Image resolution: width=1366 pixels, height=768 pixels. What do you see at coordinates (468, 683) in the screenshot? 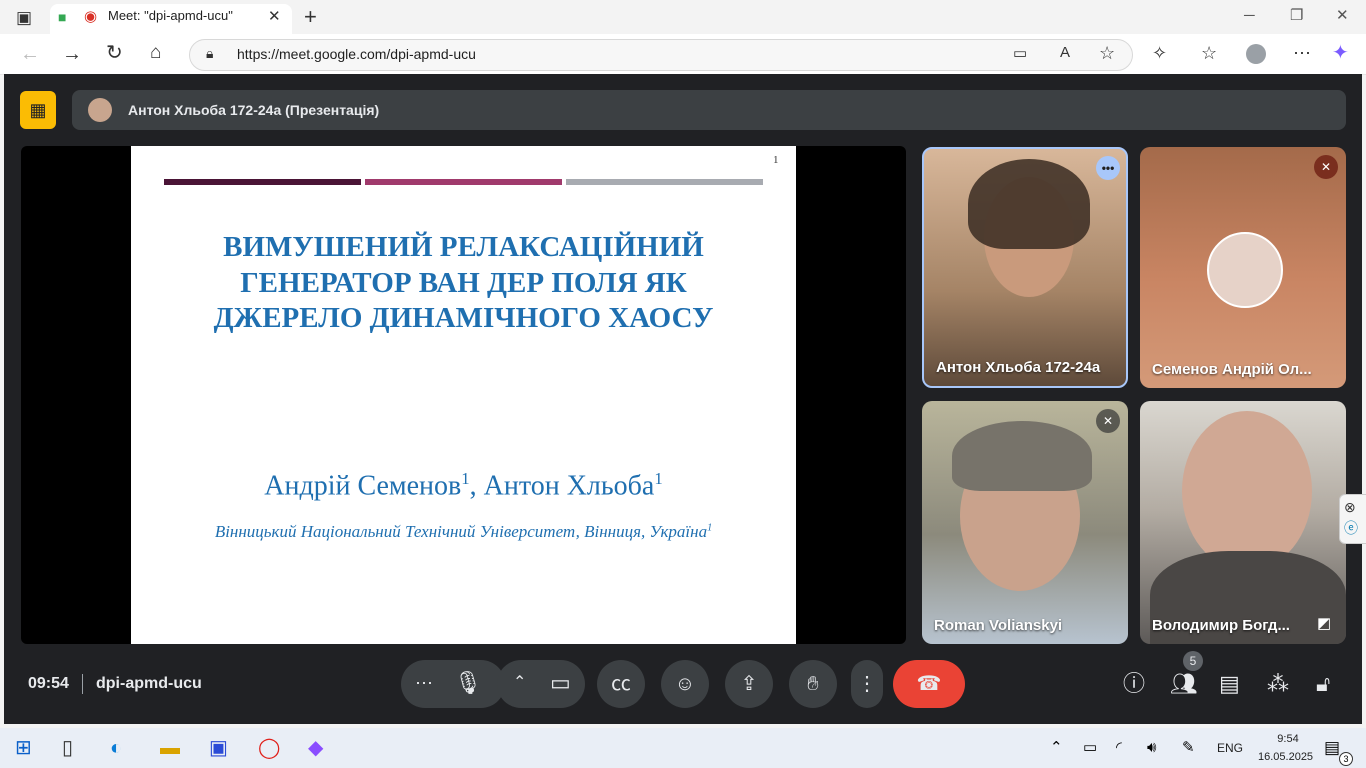
I see `microphone-icon: 🎙︎` at bounding box center [468, 683].